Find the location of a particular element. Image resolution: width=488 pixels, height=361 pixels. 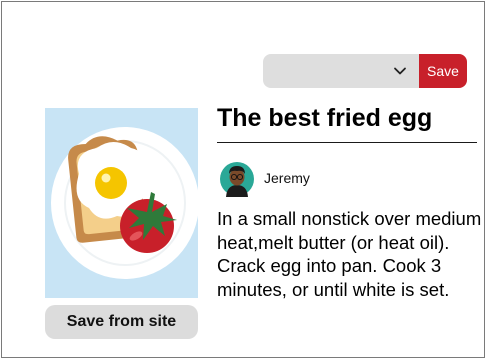

save-button: Save is located at coordinates (443, 71).